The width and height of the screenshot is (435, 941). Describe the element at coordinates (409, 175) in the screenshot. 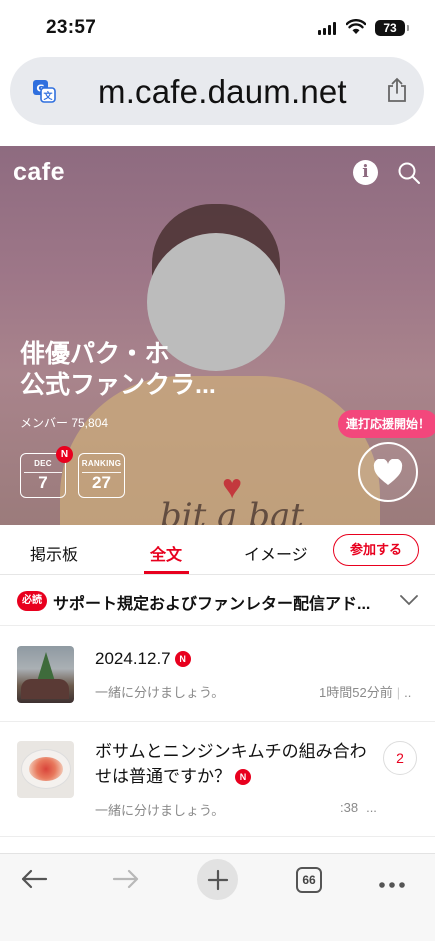

I see `search-icon` at that location.